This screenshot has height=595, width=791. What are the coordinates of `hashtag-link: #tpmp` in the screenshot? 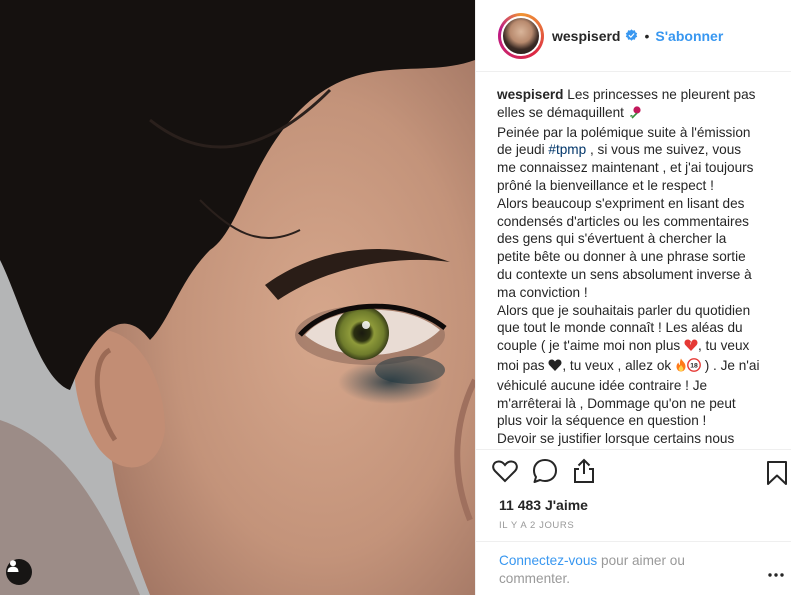 It's located at (567, 149).